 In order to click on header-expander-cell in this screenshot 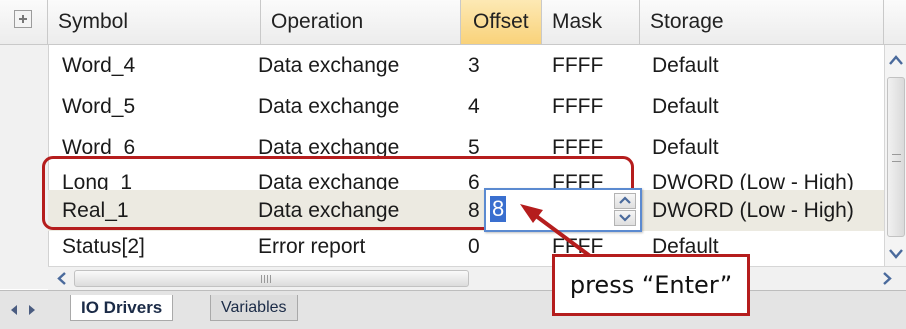, I will do `click(24, 22)`.